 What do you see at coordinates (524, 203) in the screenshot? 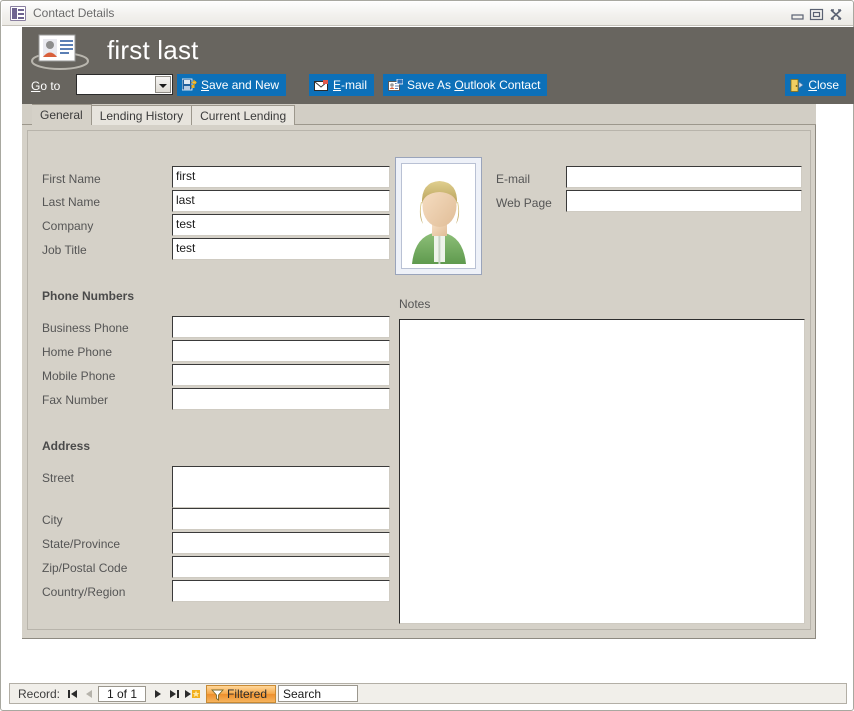
I see `label-web-page: Web Page` at bounding box center [524, 203].